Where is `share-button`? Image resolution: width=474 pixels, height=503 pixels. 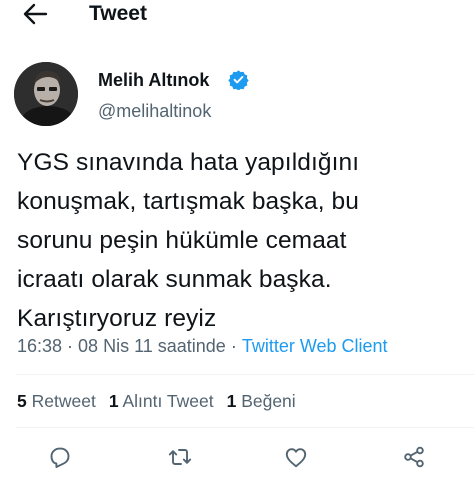 share-button is located at coordinates (414, 457).